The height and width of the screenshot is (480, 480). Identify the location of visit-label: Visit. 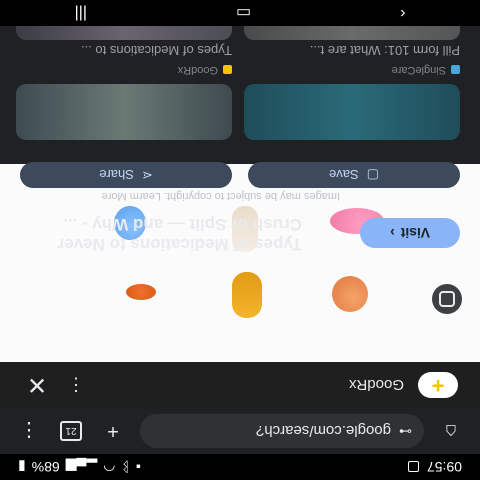
(415, 233).